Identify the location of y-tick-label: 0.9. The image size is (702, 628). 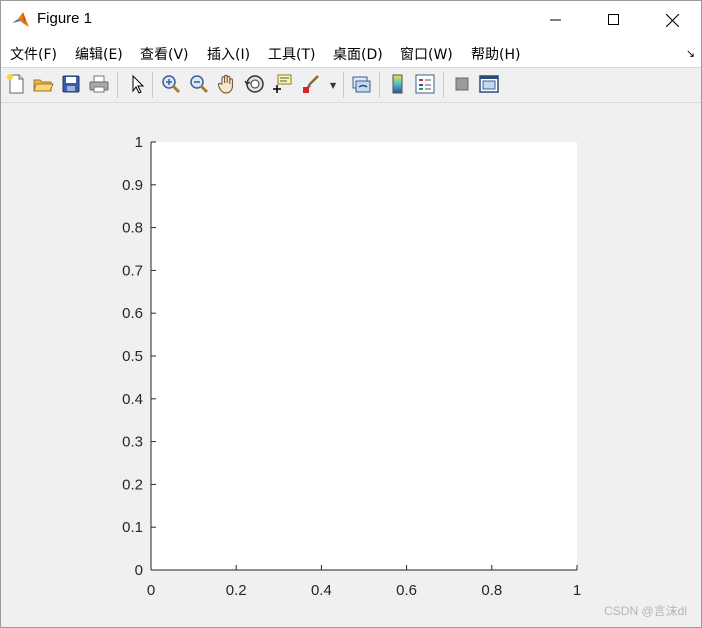
(132, 185).